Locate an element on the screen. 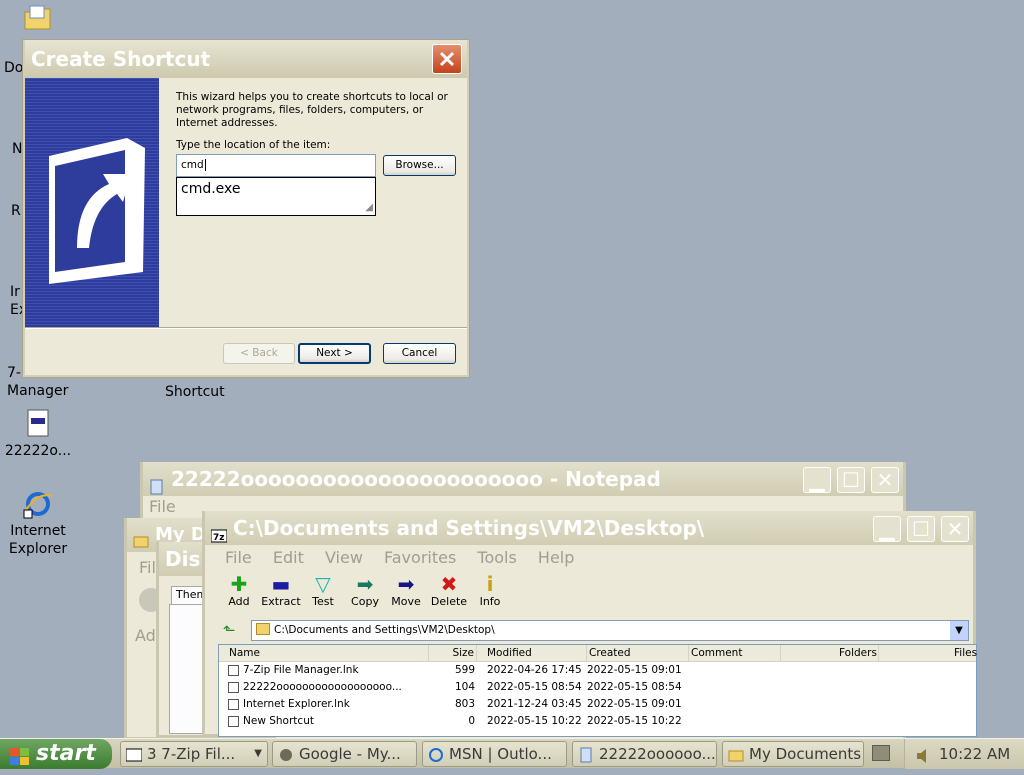 The height and width of the screenshot is (775, 1024). folder-icon is located at coordinates (38, 18).